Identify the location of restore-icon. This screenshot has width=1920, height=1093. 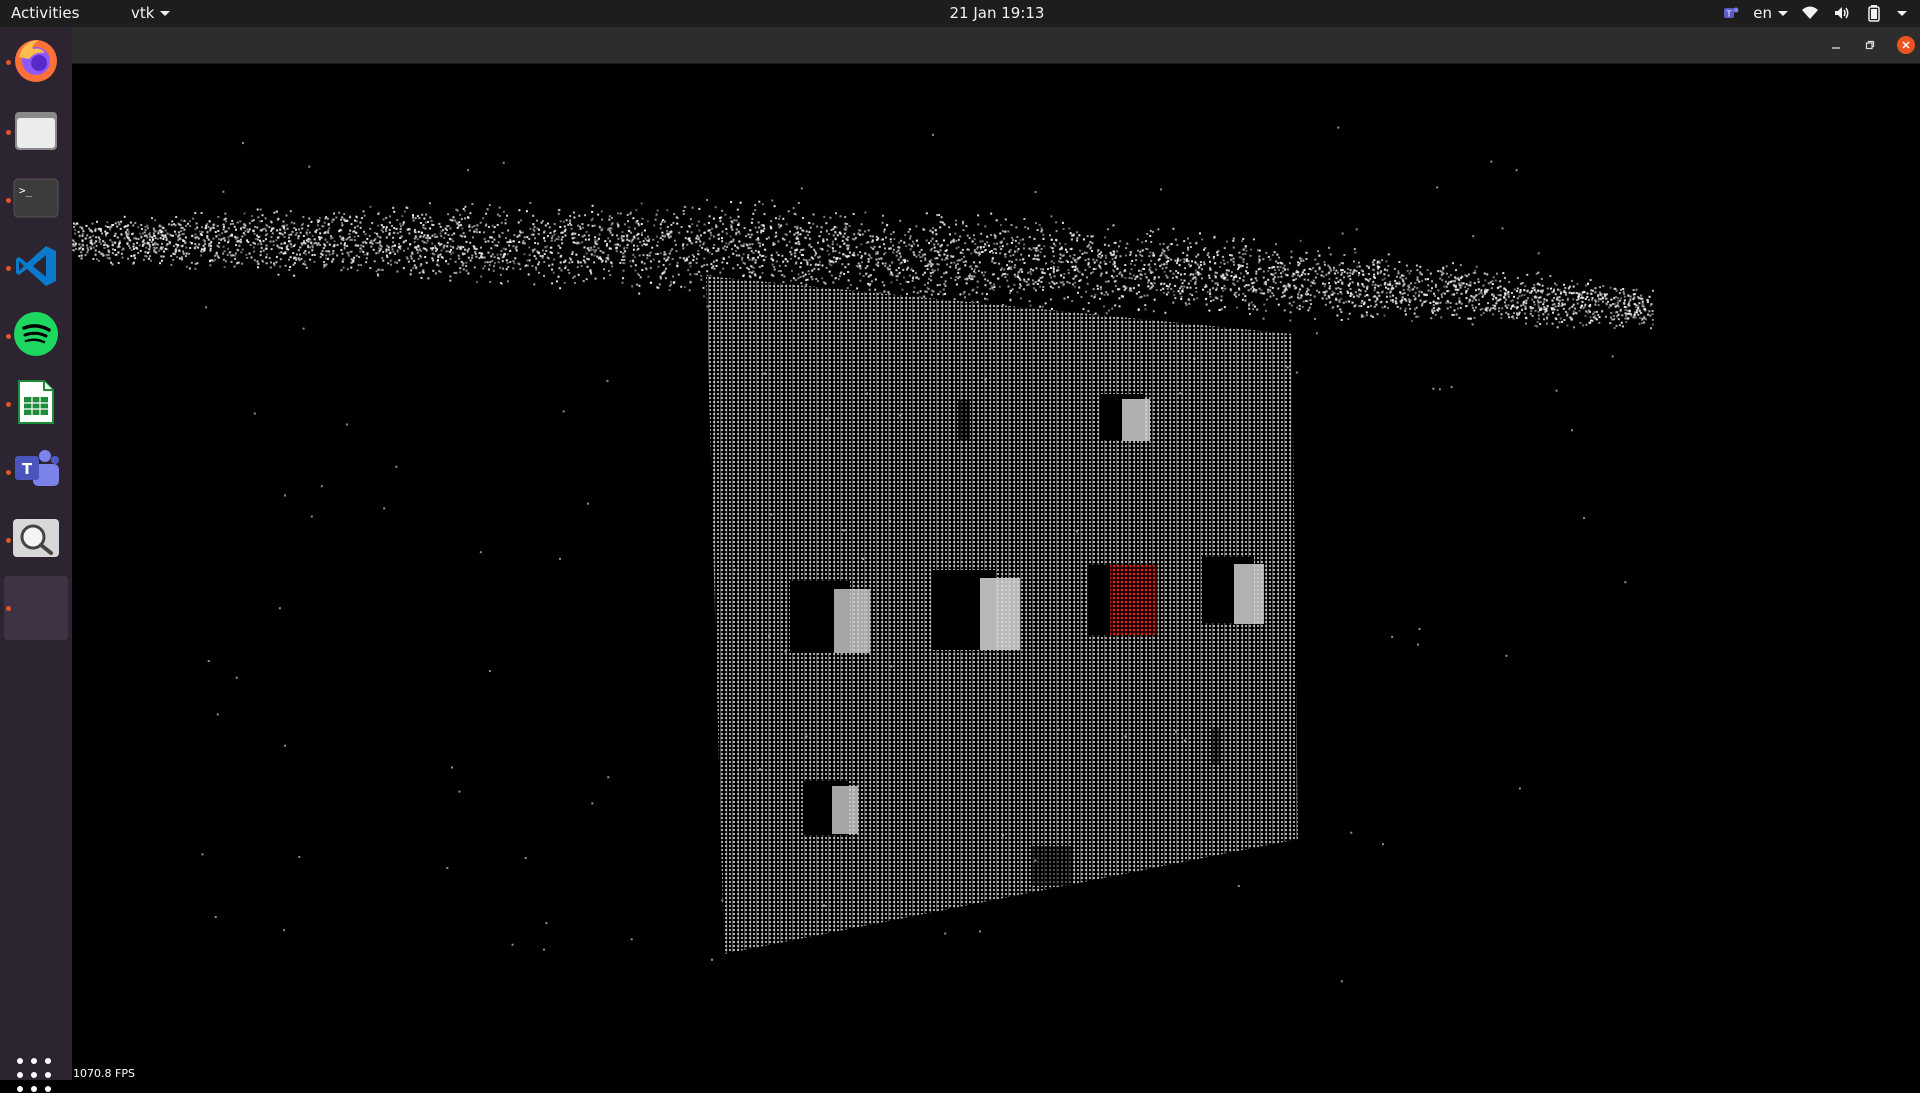
(1870, 45).